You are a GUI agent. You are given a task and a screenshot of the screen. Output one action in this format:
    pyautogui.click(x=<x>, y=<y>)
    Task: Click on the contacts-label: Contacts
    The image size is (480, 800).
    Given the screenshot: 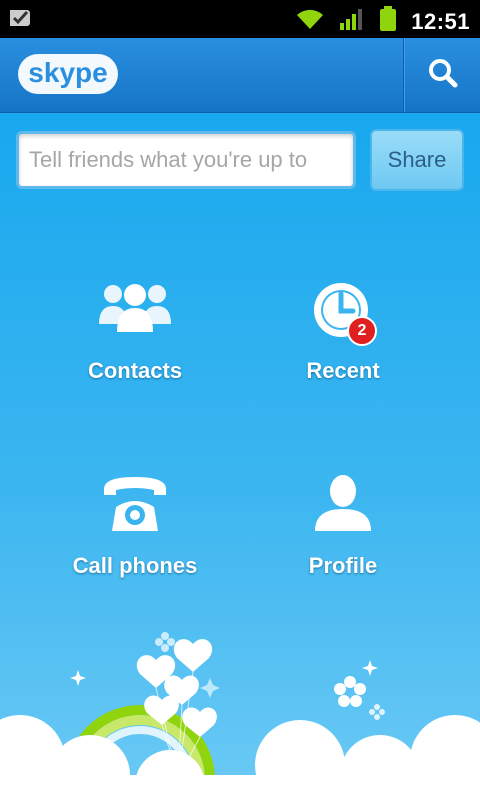 What is the action you would take?
    pyautogui.click(x=135, y=370)
    